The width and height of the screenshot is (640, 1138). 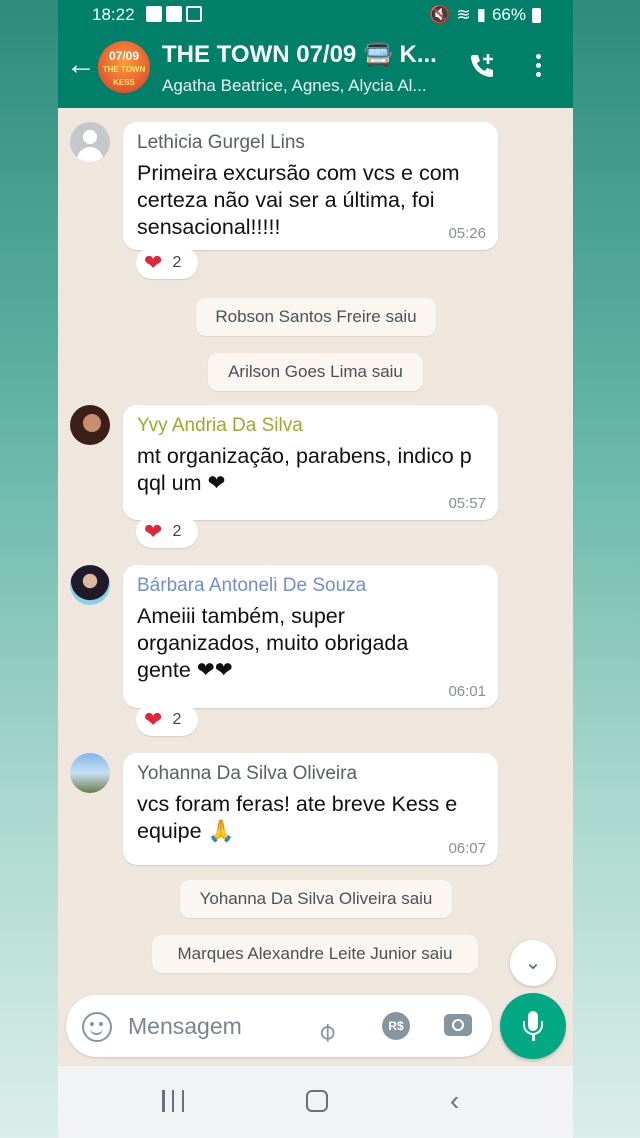 I want to click on battery-icon, so click(x=536, y=15).